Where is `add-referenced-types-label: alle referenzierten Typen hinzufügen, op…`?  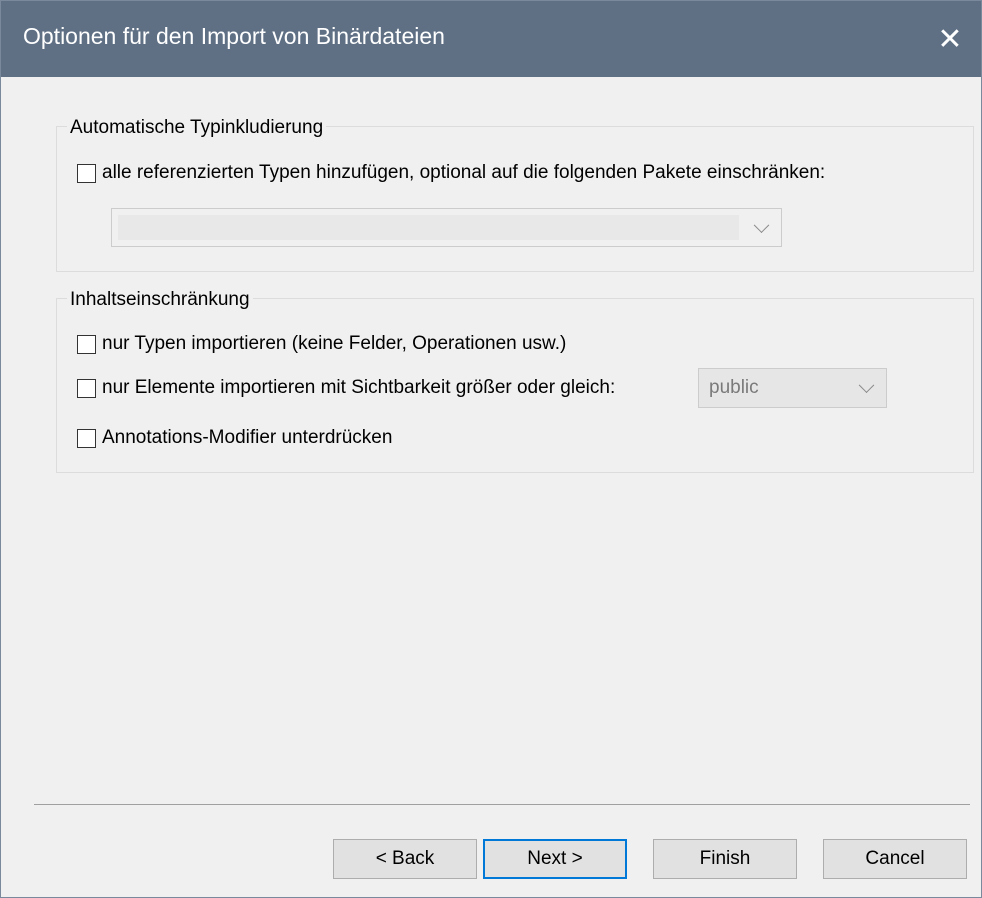 add-referenced-types-label: alle referenzierten Typen hinzufügen, op… is located at coordinates (464, 172).